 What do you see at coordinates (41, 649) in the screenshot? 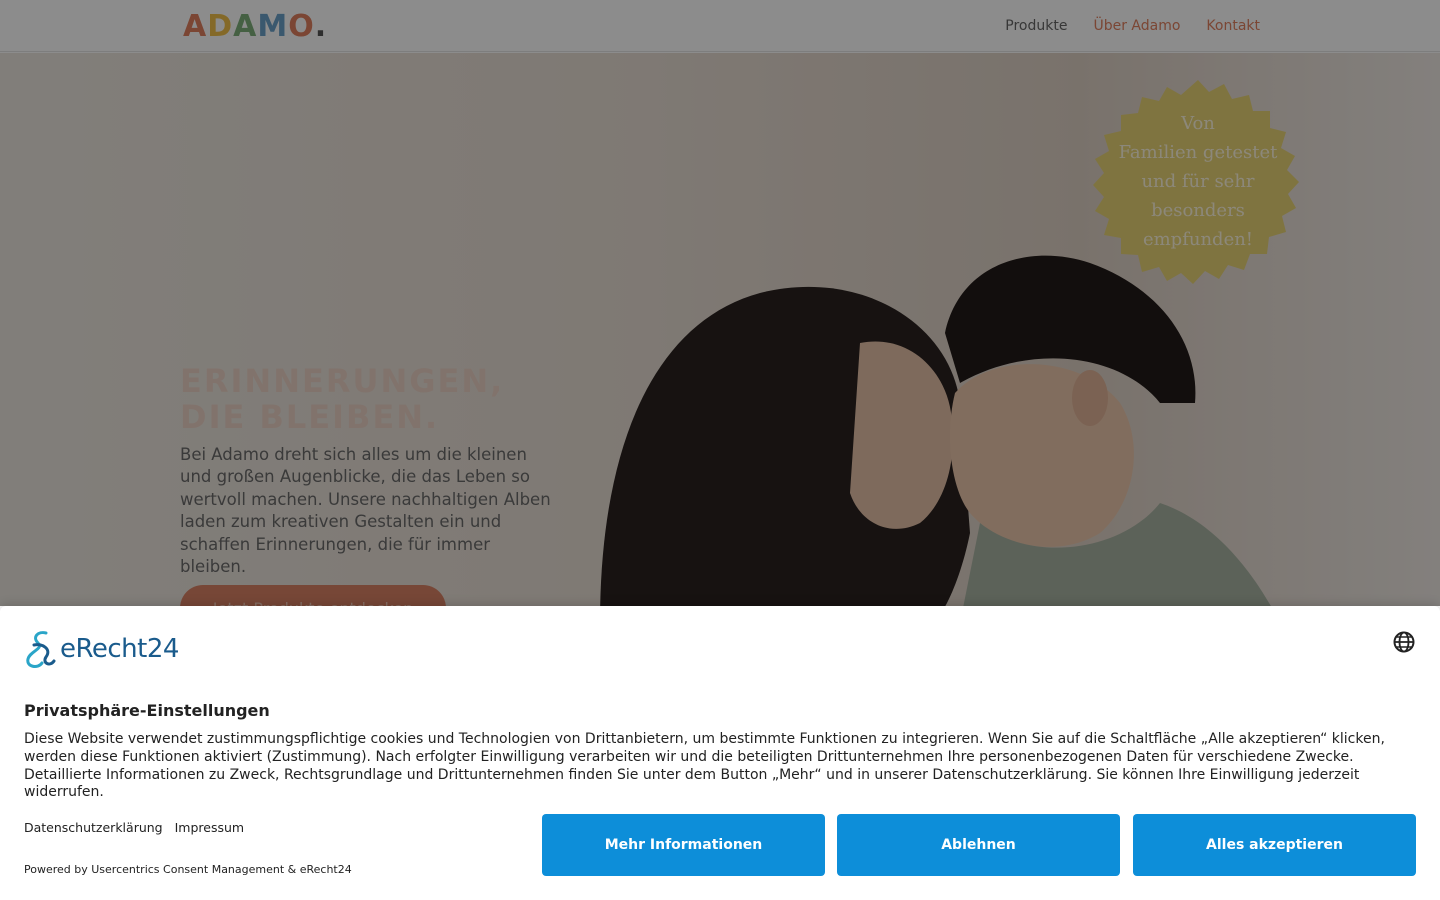
I see `erecht24-mark-icon` at bounding box center [41, 649].